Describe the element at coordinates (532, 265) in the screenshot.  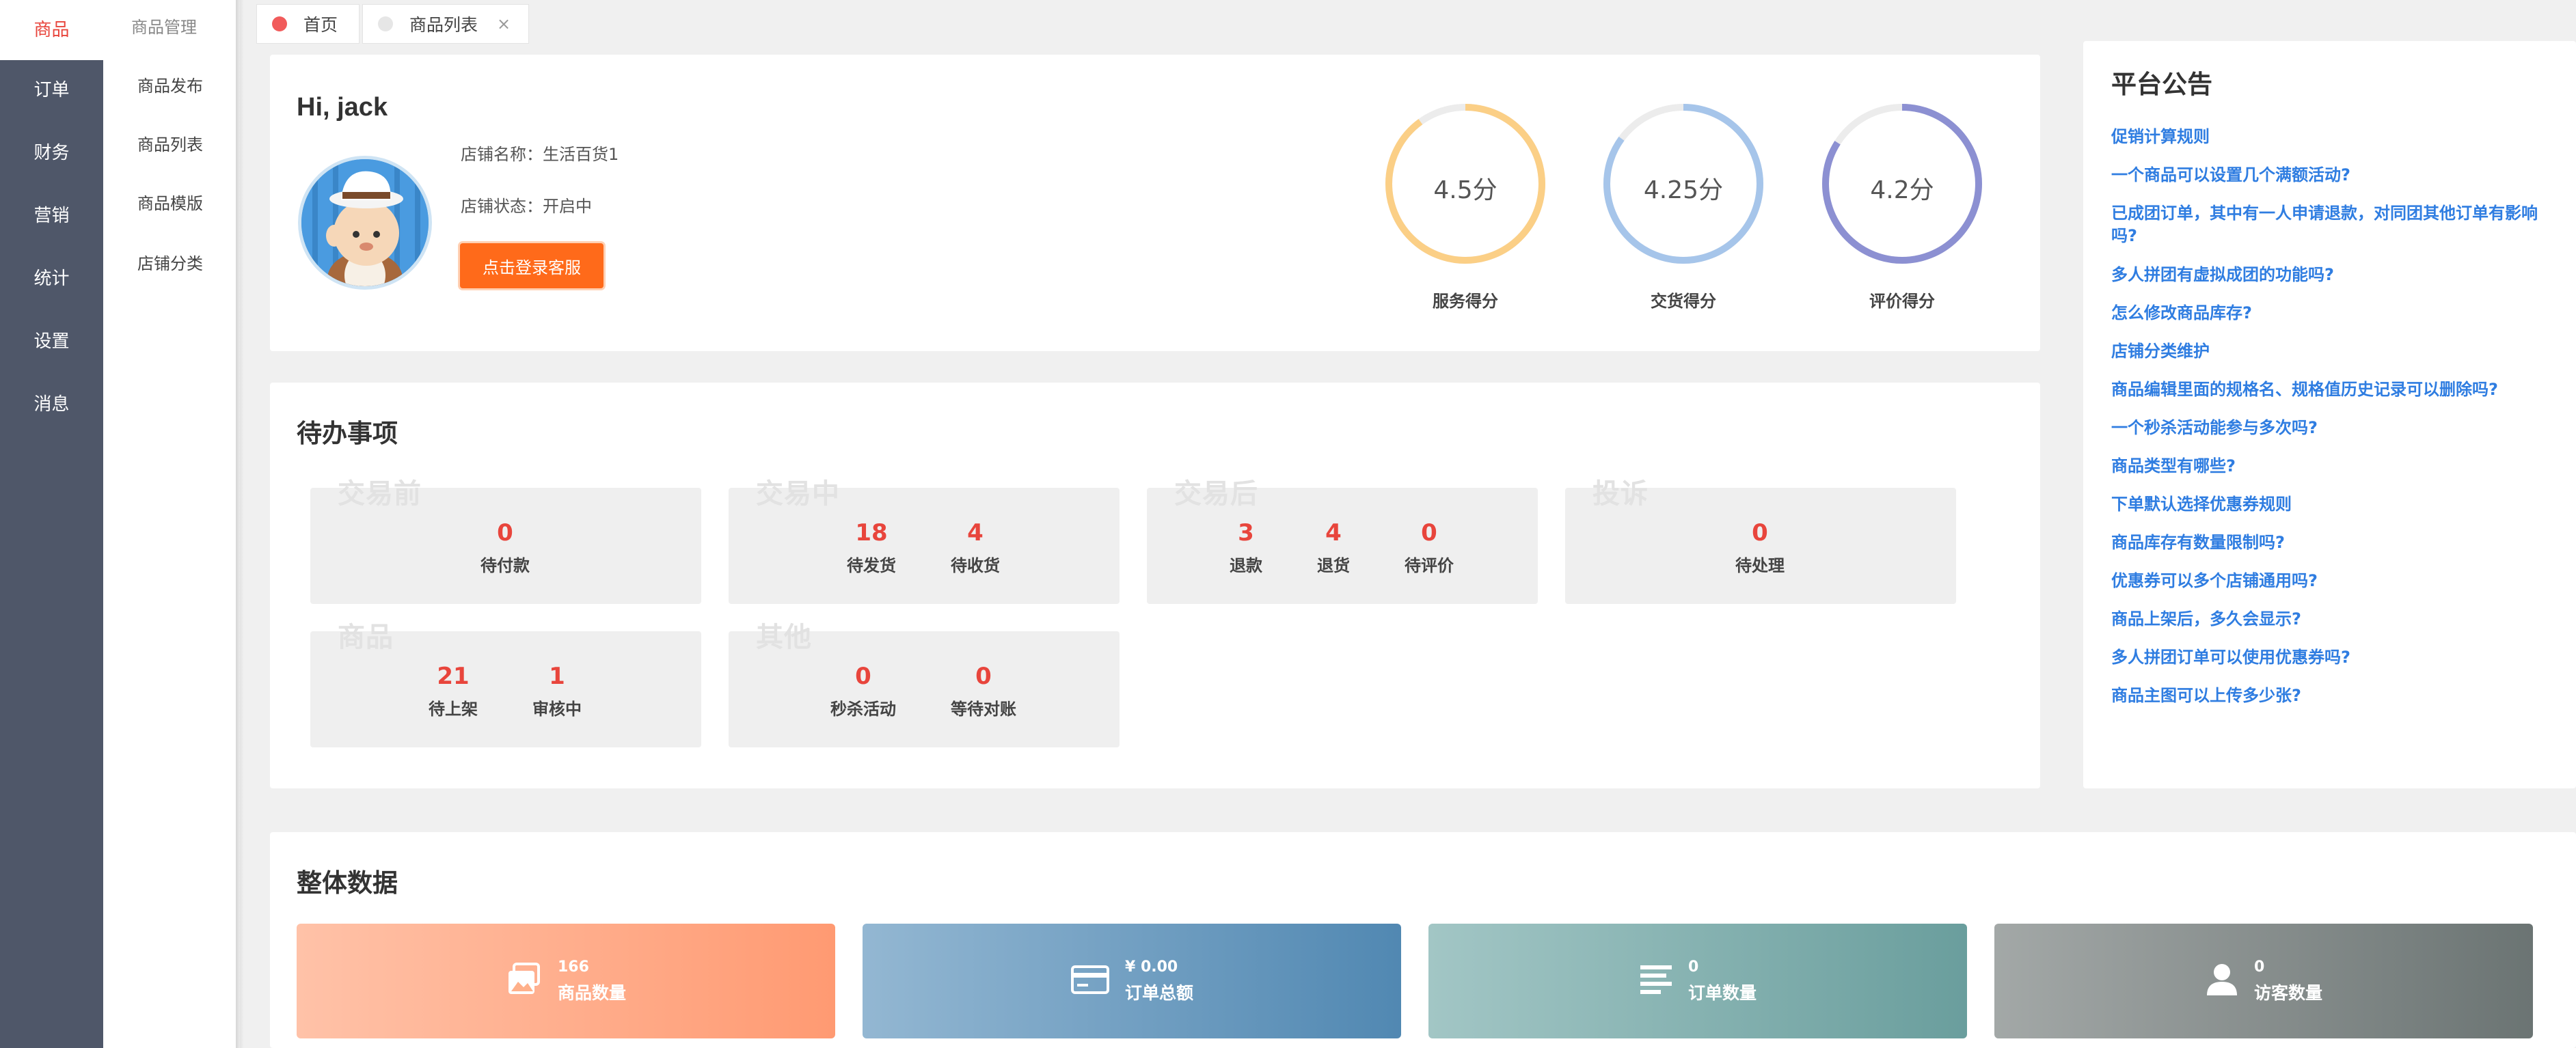
I see `login-support-button: 点击登录客服` at that location.